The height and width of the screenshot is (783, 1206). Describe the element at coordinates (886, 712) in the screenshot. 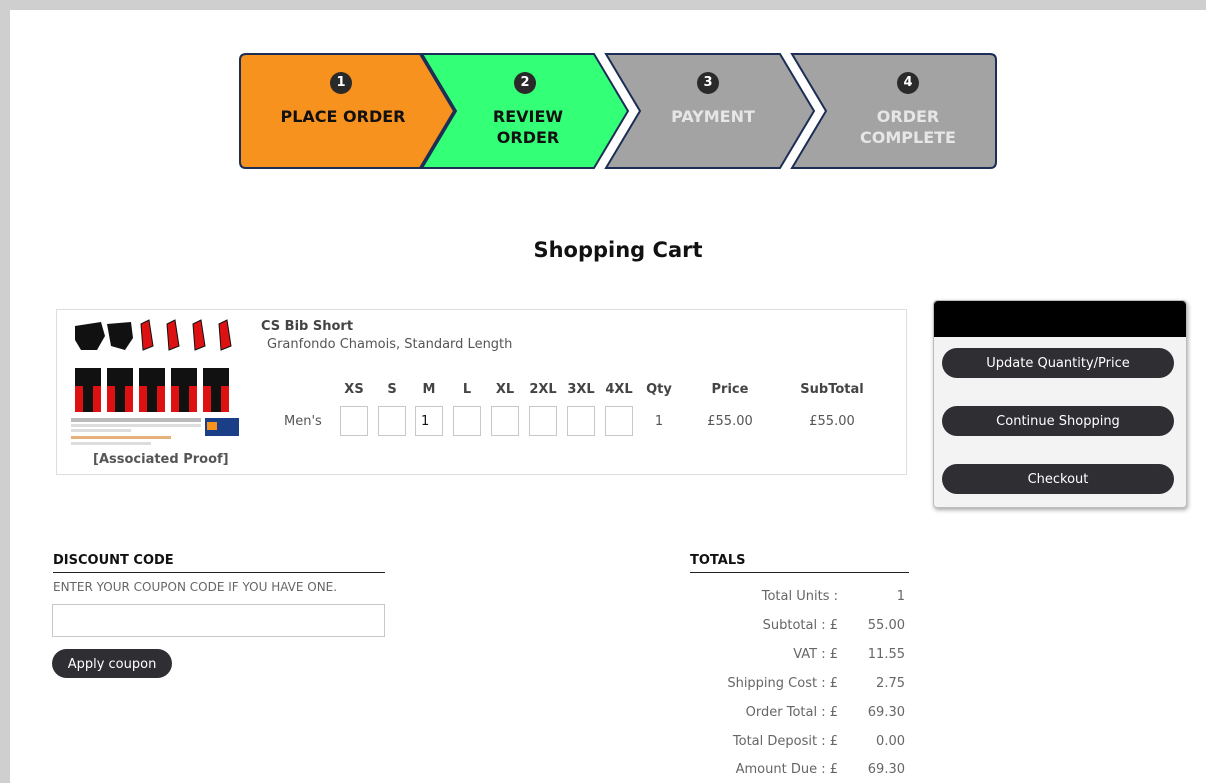

I see `order-total-value: 69.30` at that location.